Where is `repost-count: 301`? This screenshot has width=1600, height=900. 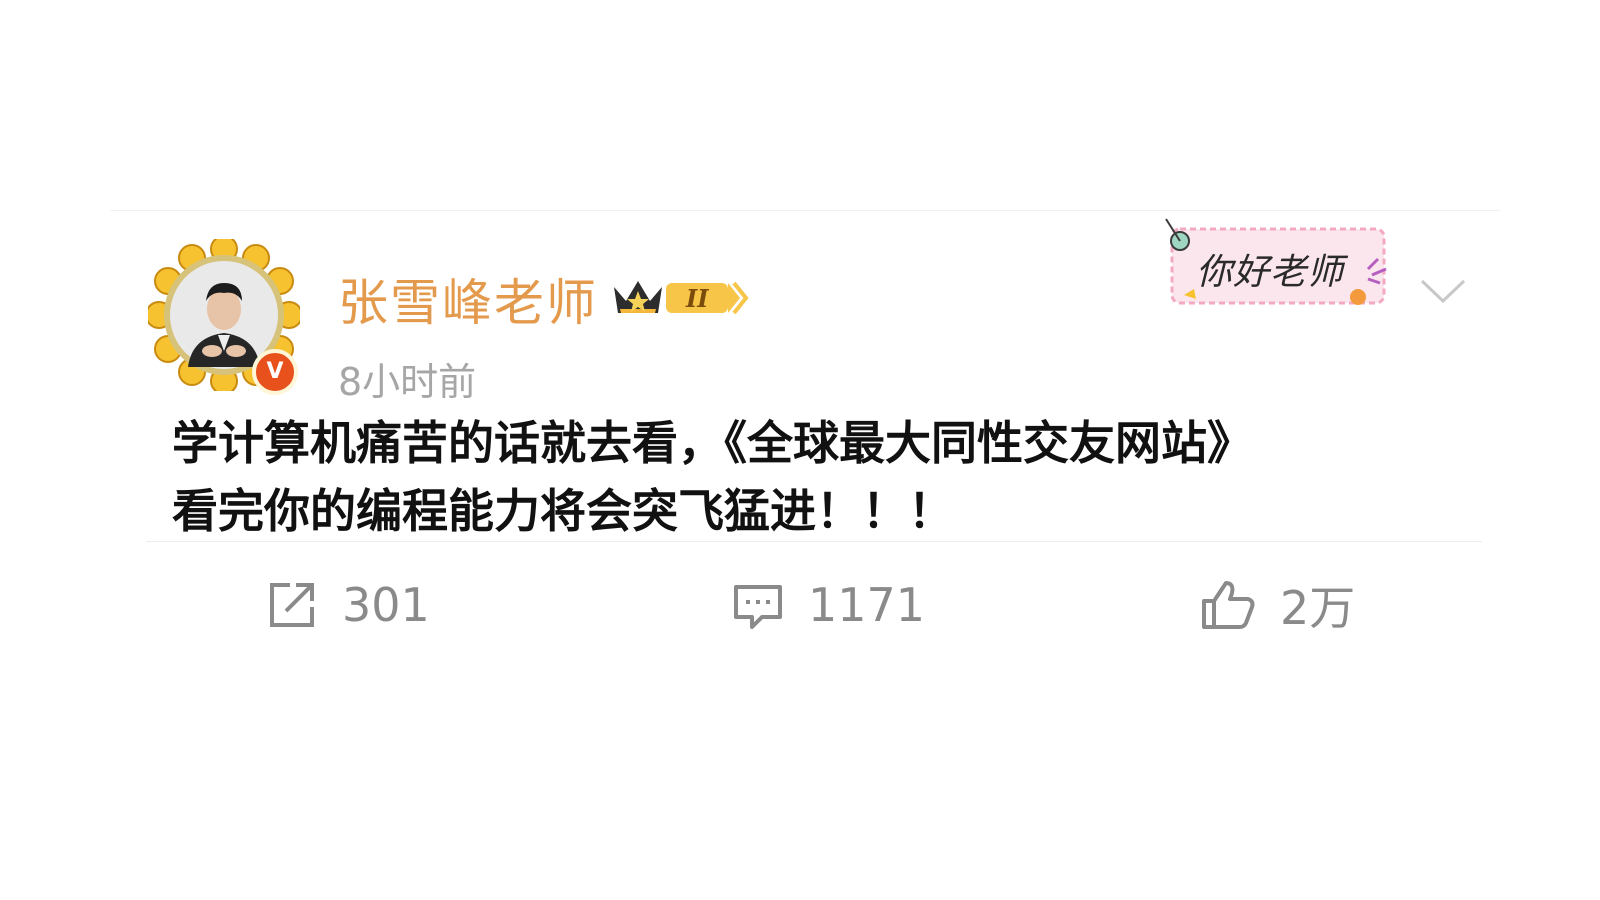 repost-count: 301 is located at coordinates (386, 605).